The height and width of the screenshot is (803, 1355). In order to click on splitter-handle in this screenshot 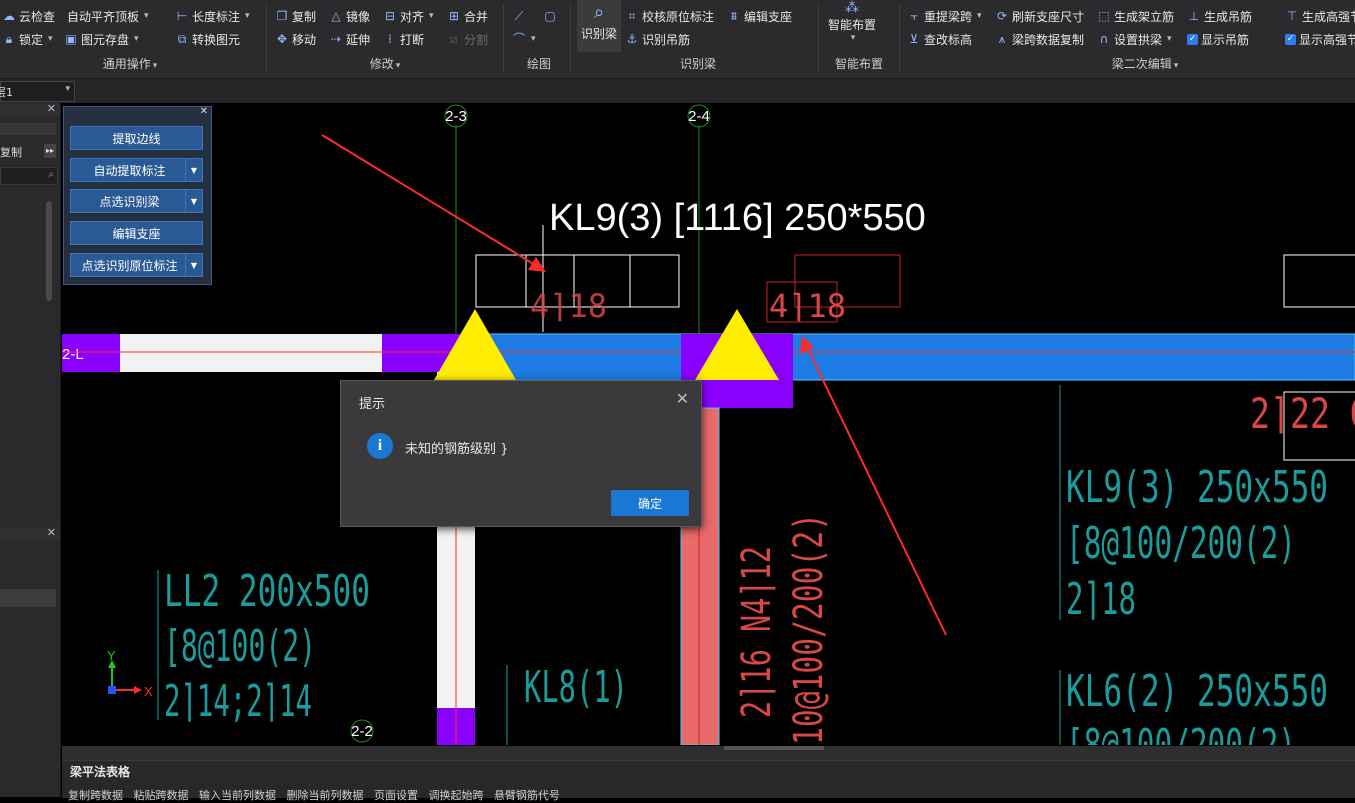, I will do `click(774, 748)`.